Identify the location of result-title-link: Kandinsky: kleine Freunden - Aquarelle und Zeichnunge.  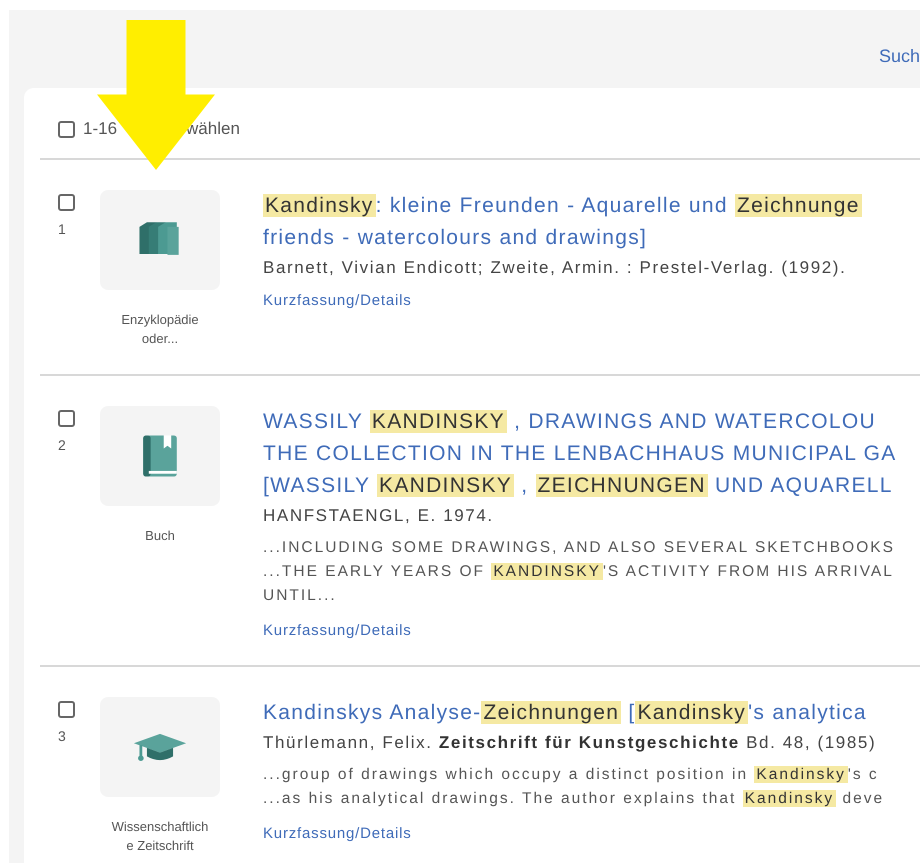
(562, 206).